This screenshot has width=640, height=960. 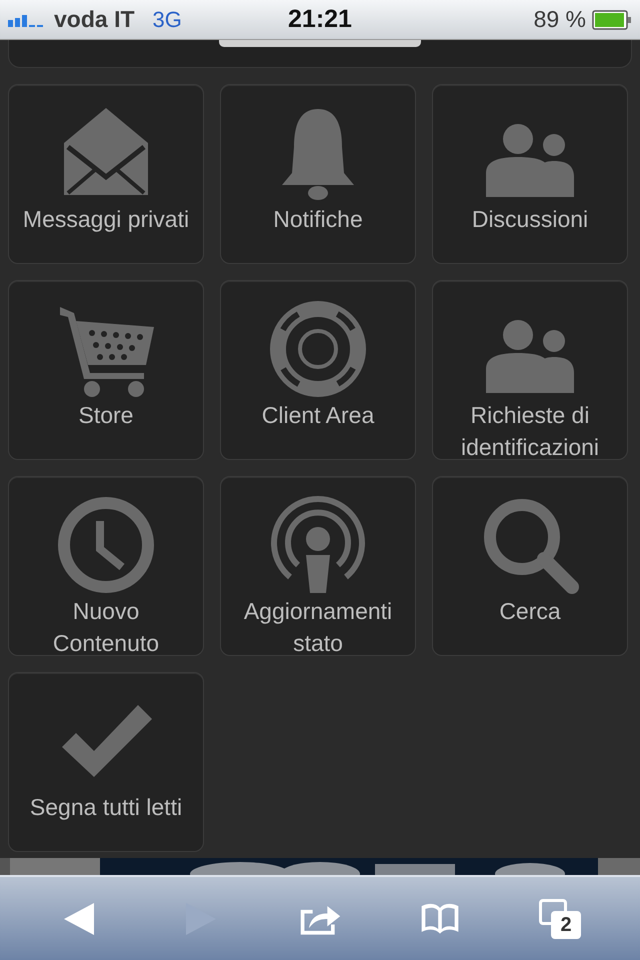 What do you see at coordinates (106, 807) in the screenshot?
I see `menu-label: Segna tutti letti` at bounding box center [106, 807].